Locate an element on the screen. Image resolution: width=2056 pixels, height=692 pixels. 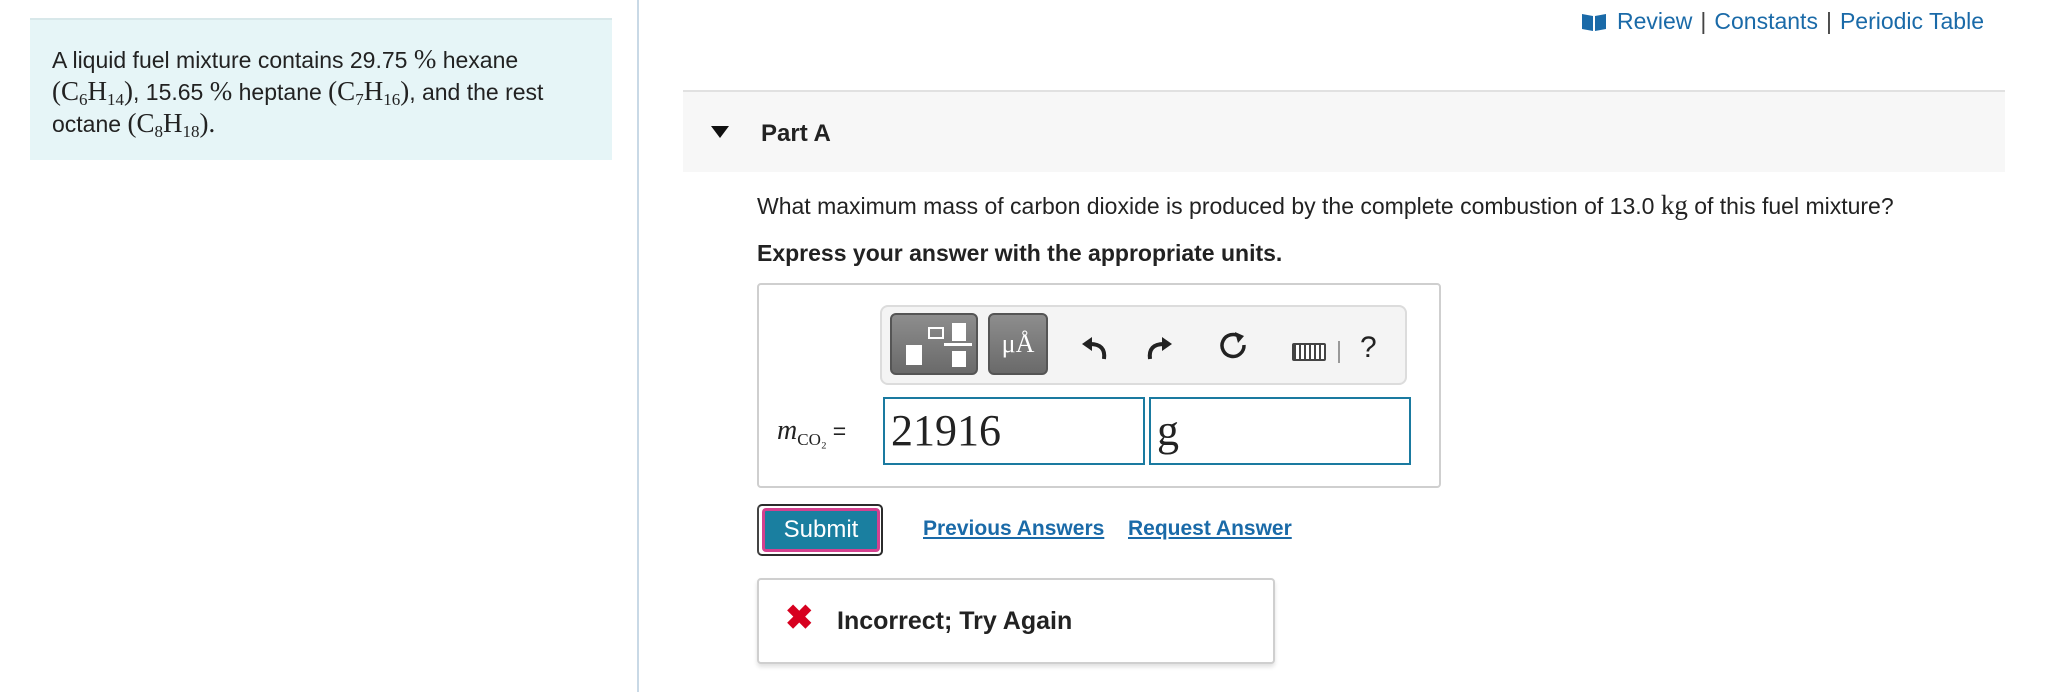
answer-value-input: 21916 is located at coordinates (1014, 431).